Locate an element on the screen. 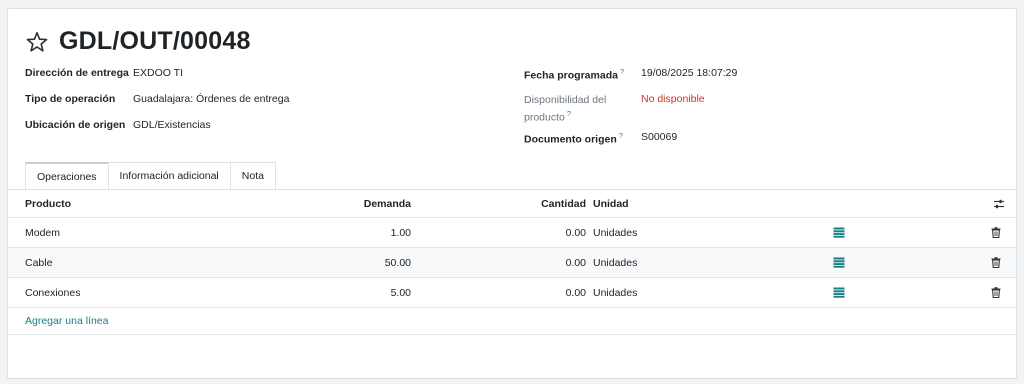 This screenshot has height=384, width=1024. delivery-address-label: Dirección de entrega is located at coordinates (77, 73).